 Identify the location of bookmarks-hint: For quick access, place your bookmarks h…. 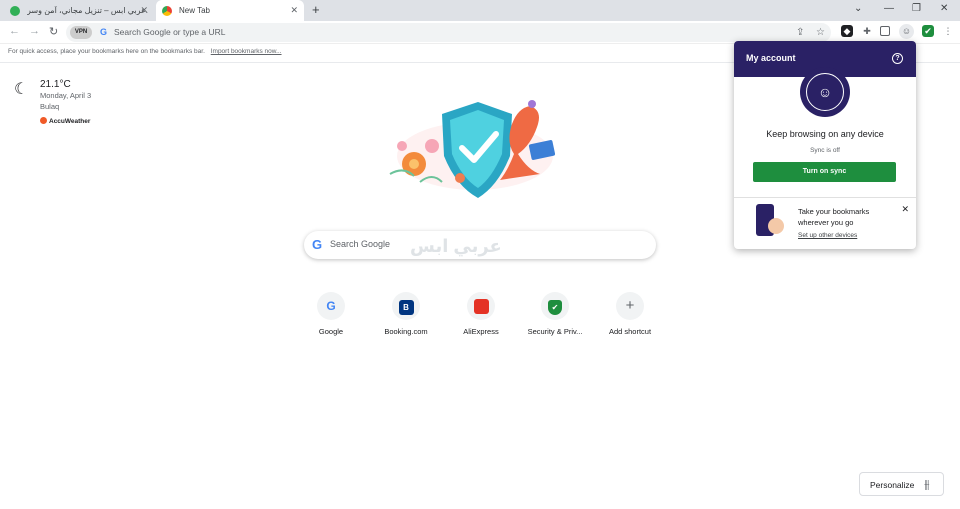
(106, 51).